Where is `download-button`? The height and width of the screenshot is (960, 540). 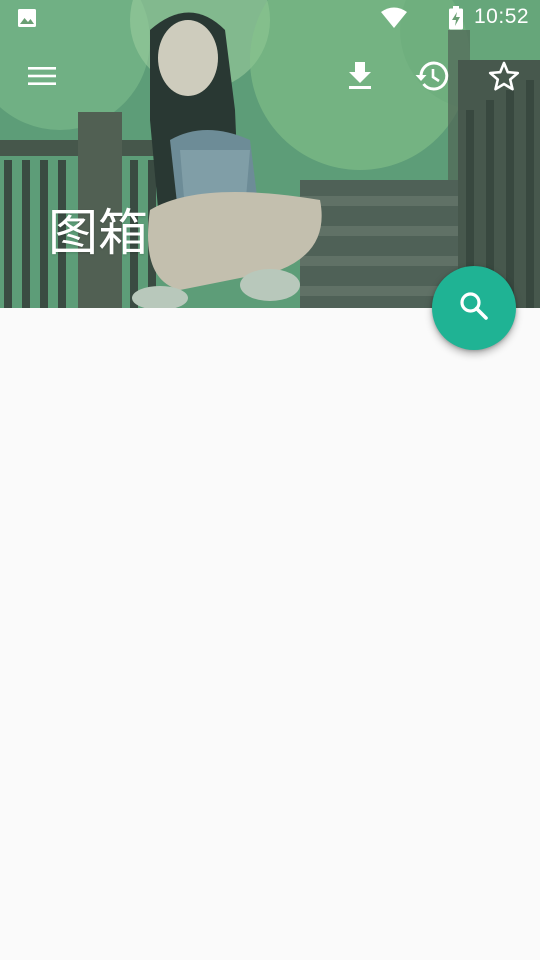 download-button is located at coordinates (360, 78).